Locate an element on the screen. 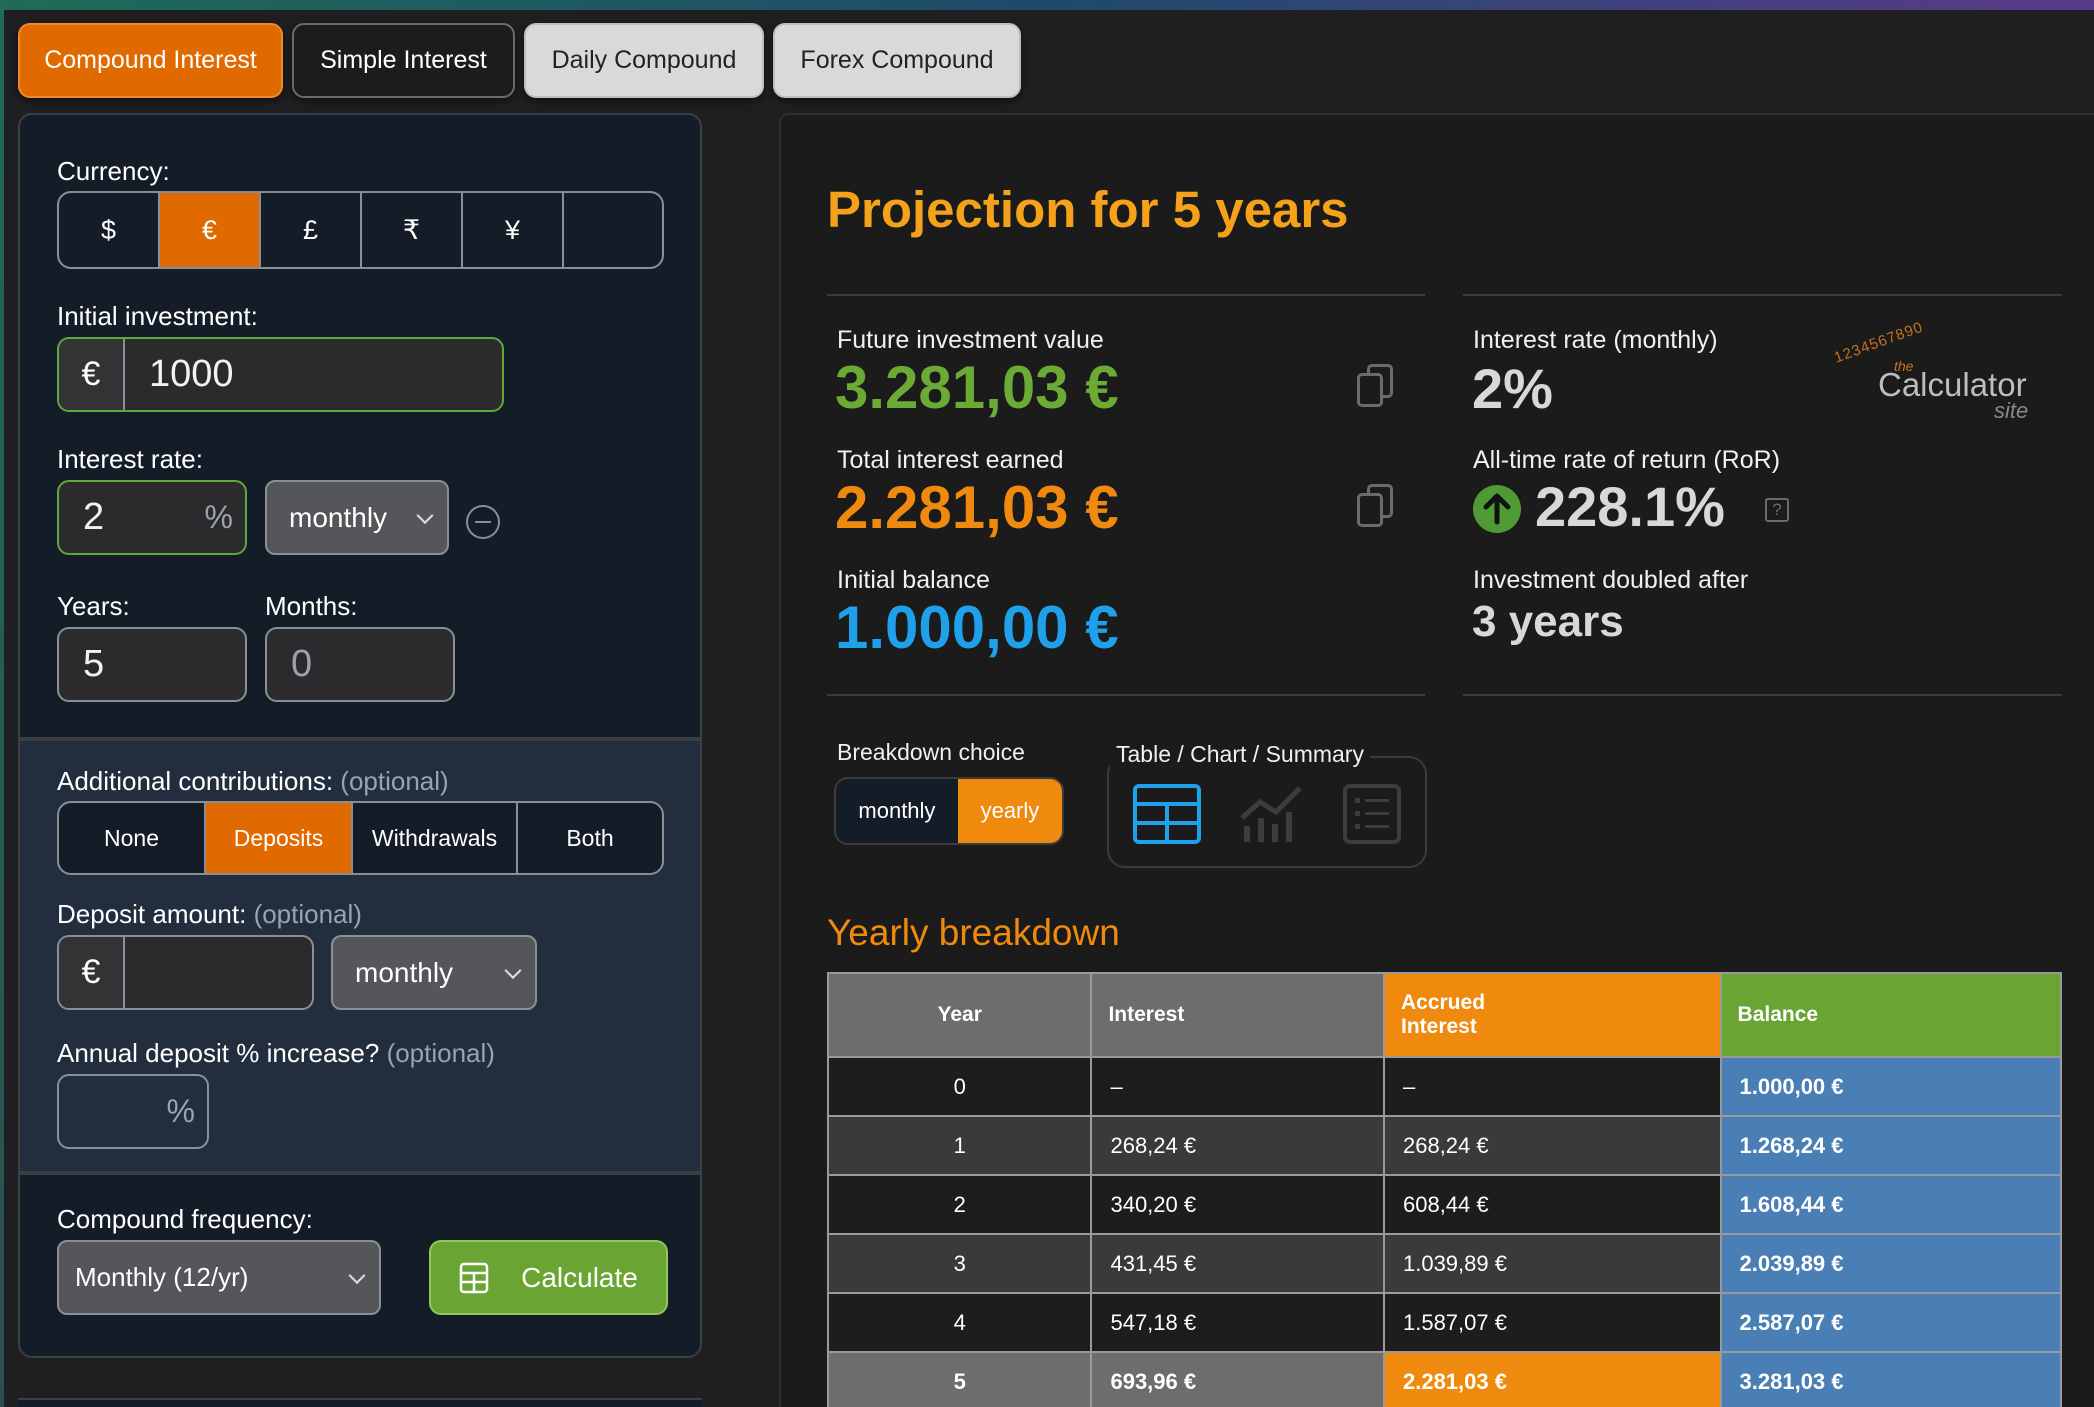 The height and width of the screenshot is (1407, 2094). table-header-accrued: Accrued Interest is located at coordinates (1552, 1015).